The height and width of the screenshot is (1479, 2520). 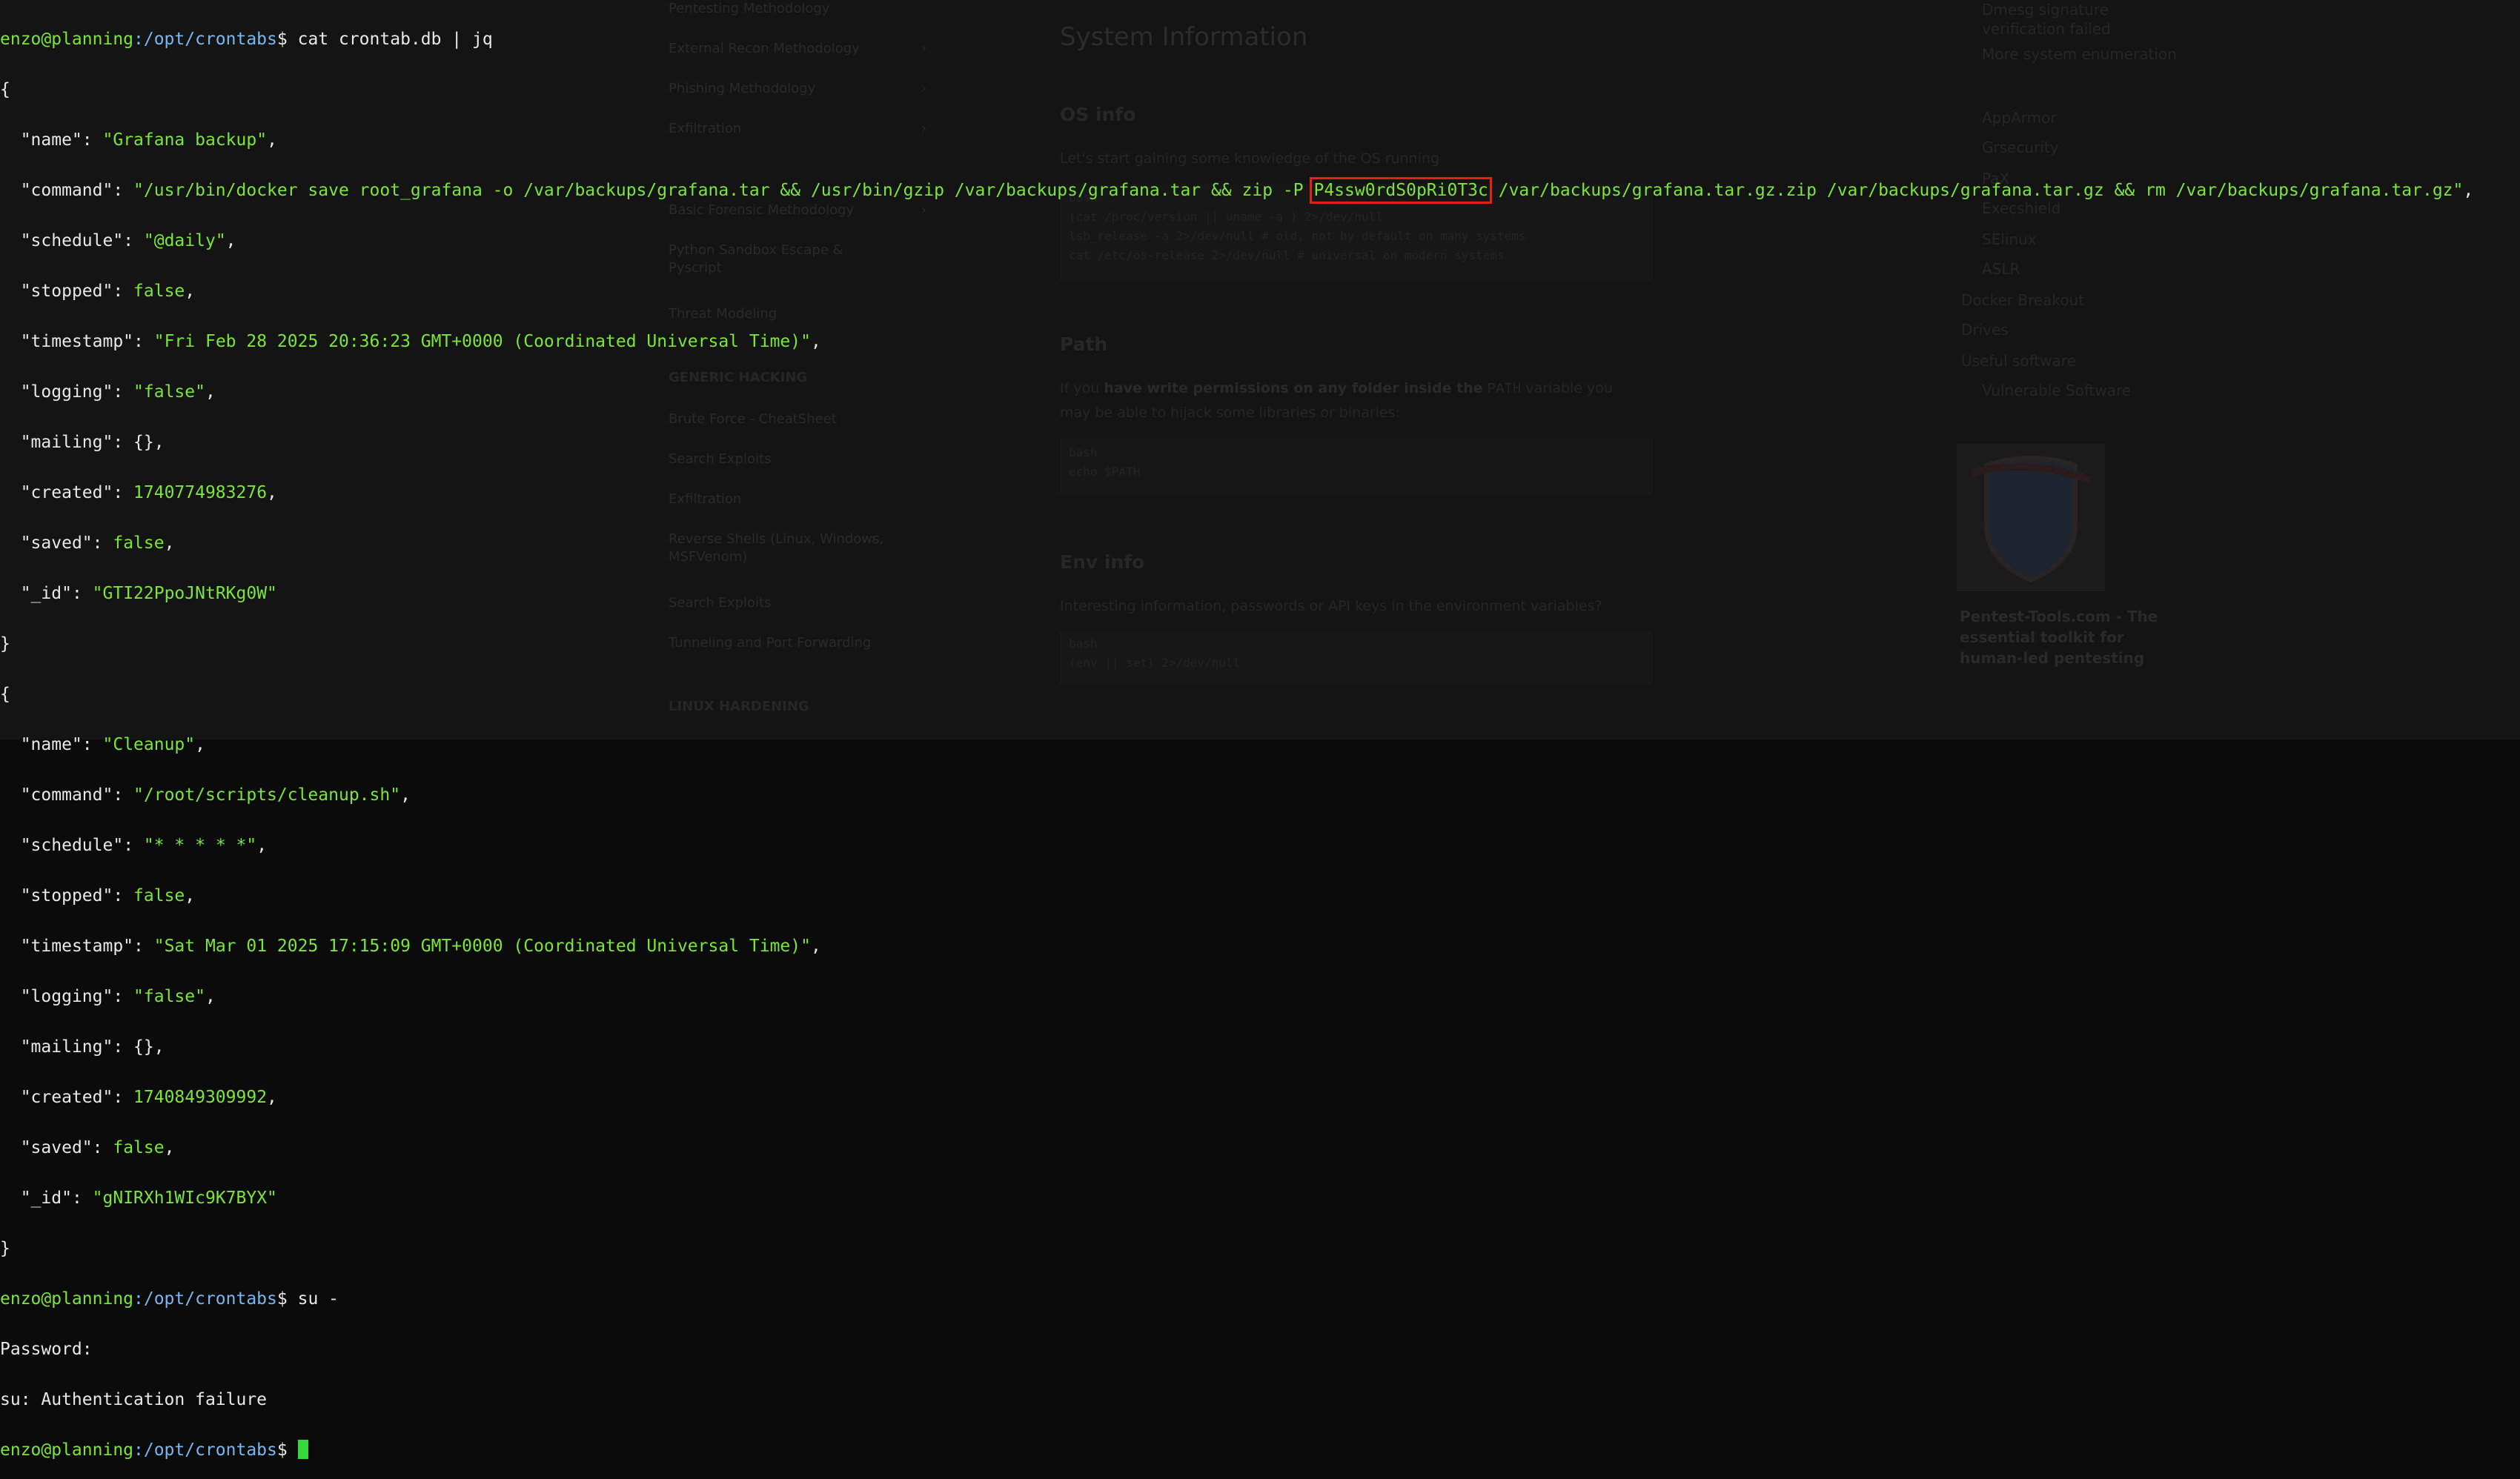 What do you see at coordinates (215, 795) in the screenshot?
I see `json-field-command: "command": "/root/scripts/cleanup.sh",` at bounding box center [215, 795].